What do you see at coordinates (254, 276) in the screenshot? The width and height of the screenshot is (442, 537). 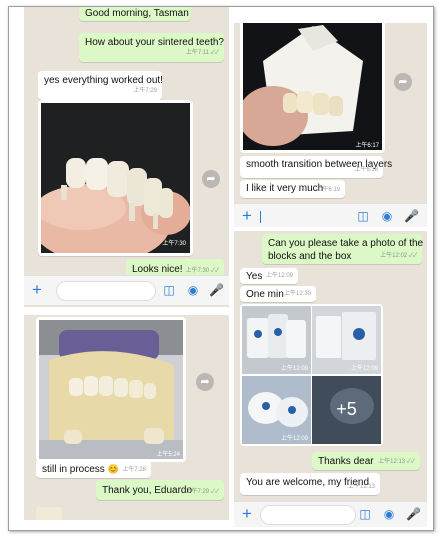 I see `message-text: Yes` at bounding box center [254, 276].